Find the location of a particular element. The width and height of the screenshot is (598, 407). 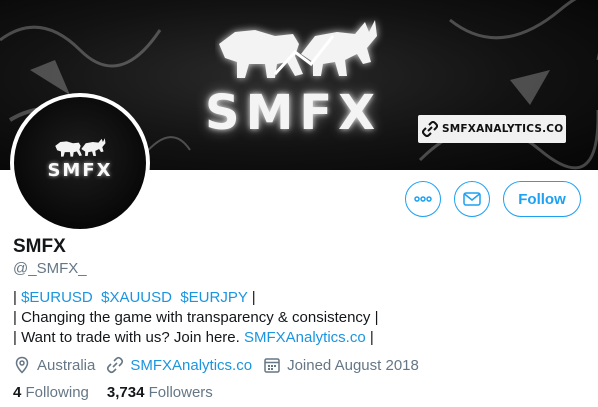

joined-item: Joined August 2018 is located at coordinates (341, 365).